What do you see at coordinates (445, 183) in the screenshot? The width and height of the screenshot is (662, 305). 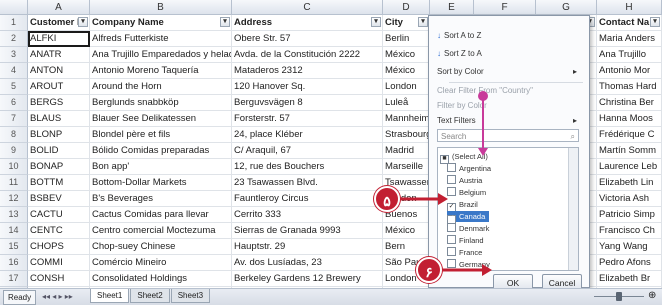 I see `callout-arrows` at bounding box center [445, 183].